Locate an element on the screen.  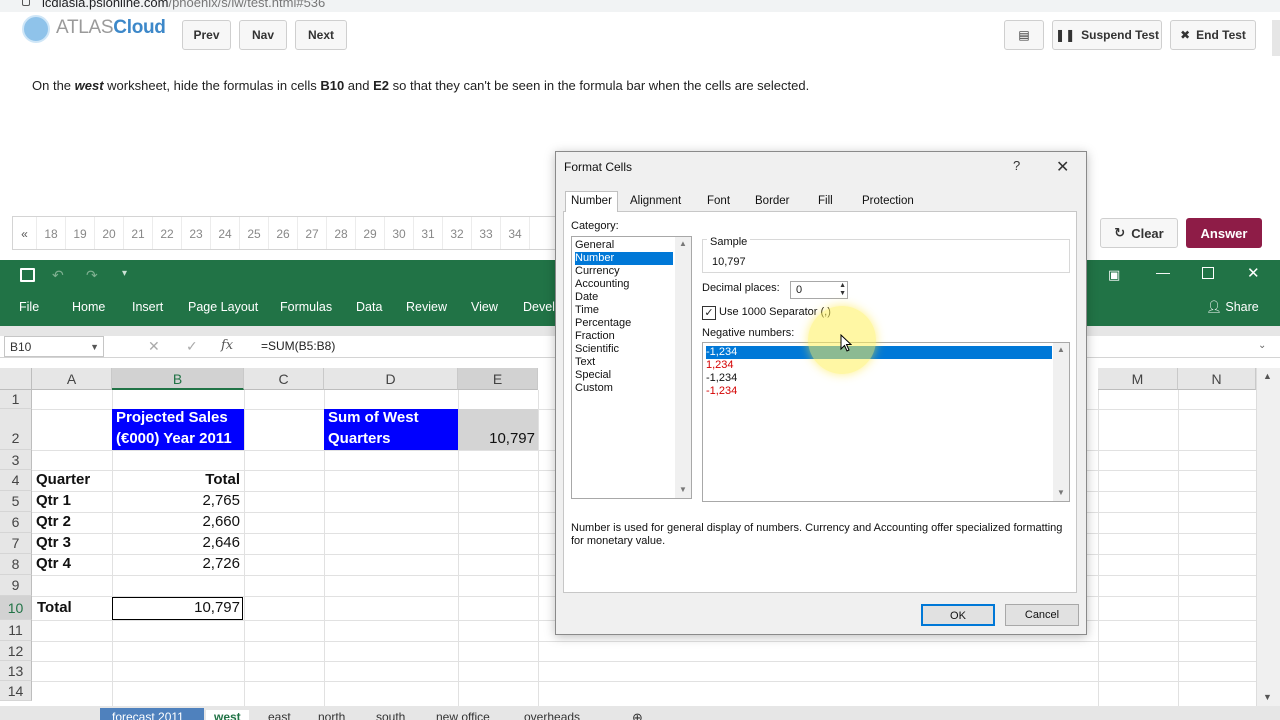
question-nav-first: « is located at coordinates (25, 233).